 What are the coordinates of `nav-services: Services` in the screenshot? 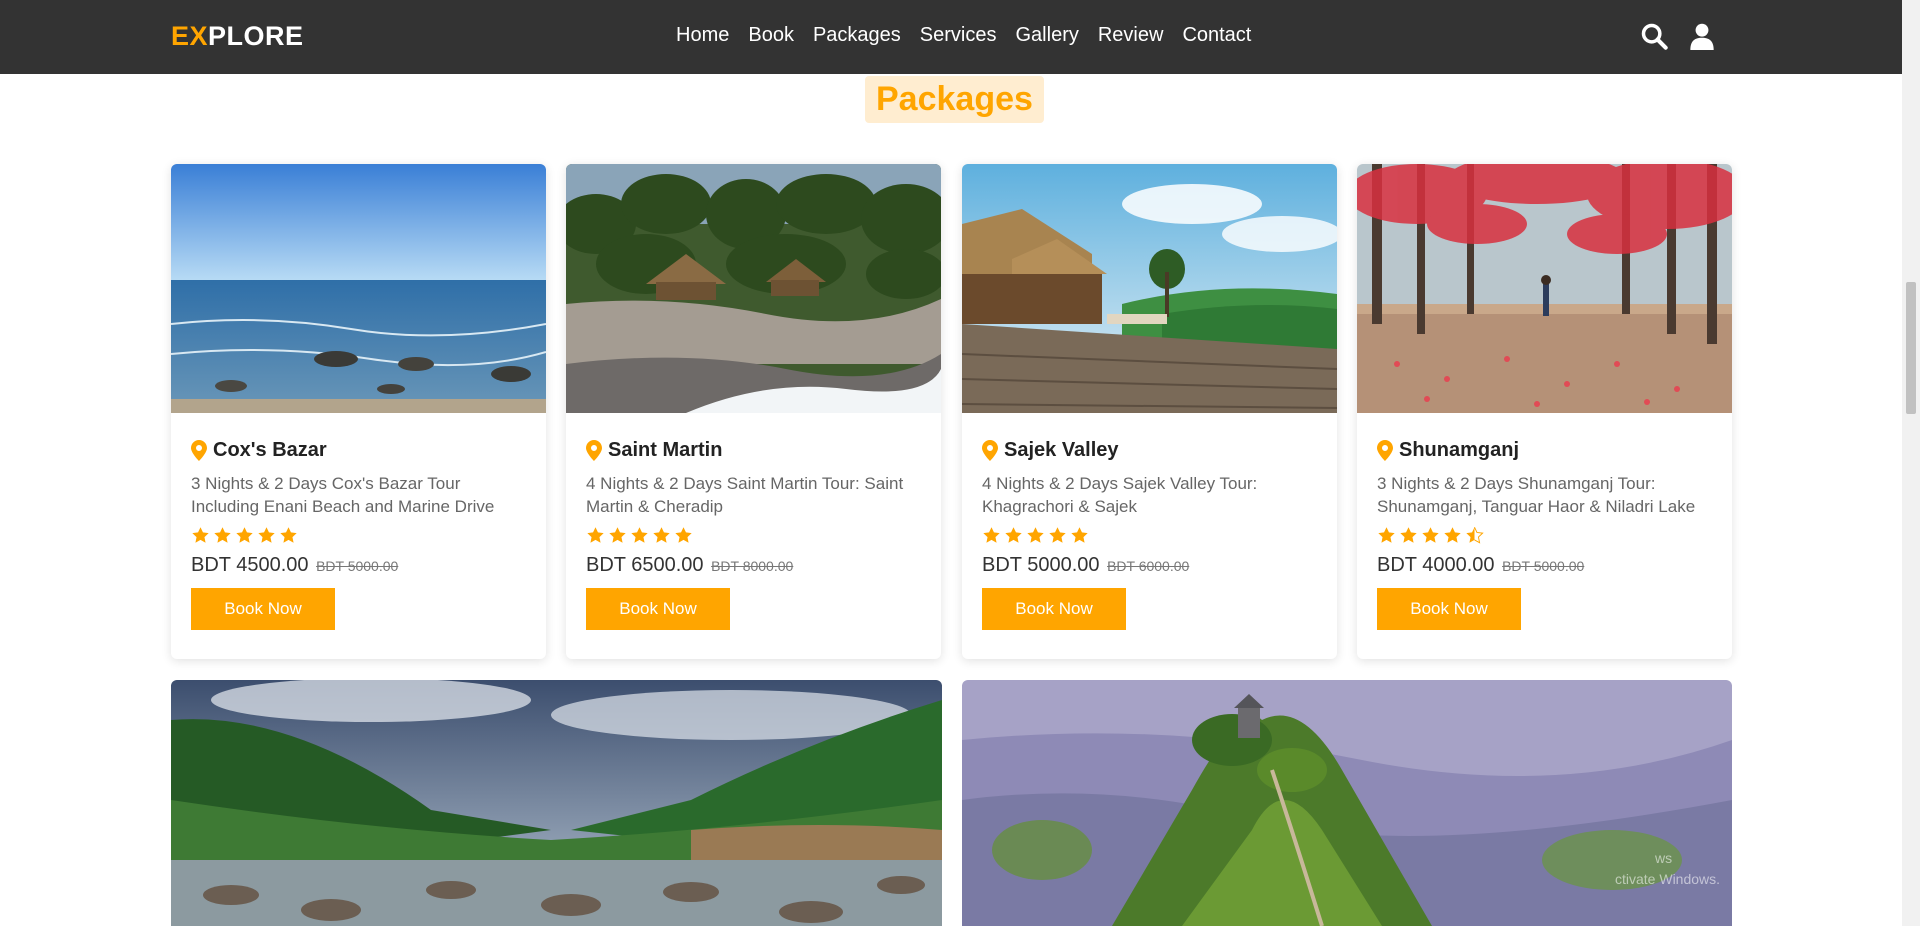 It's located at (958, 35).